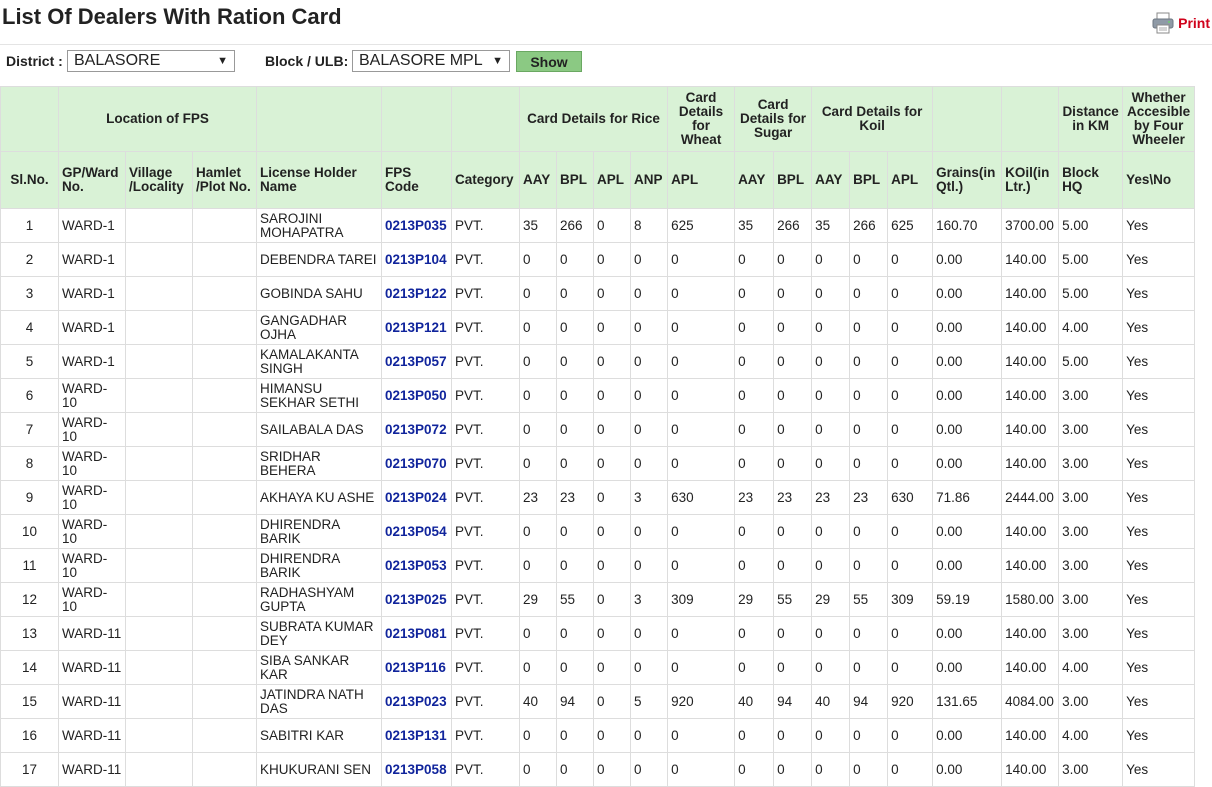 The width and height of the screenshot is (1212, 787). I want to click on cell-grains: 59.19, so click(967, 599).